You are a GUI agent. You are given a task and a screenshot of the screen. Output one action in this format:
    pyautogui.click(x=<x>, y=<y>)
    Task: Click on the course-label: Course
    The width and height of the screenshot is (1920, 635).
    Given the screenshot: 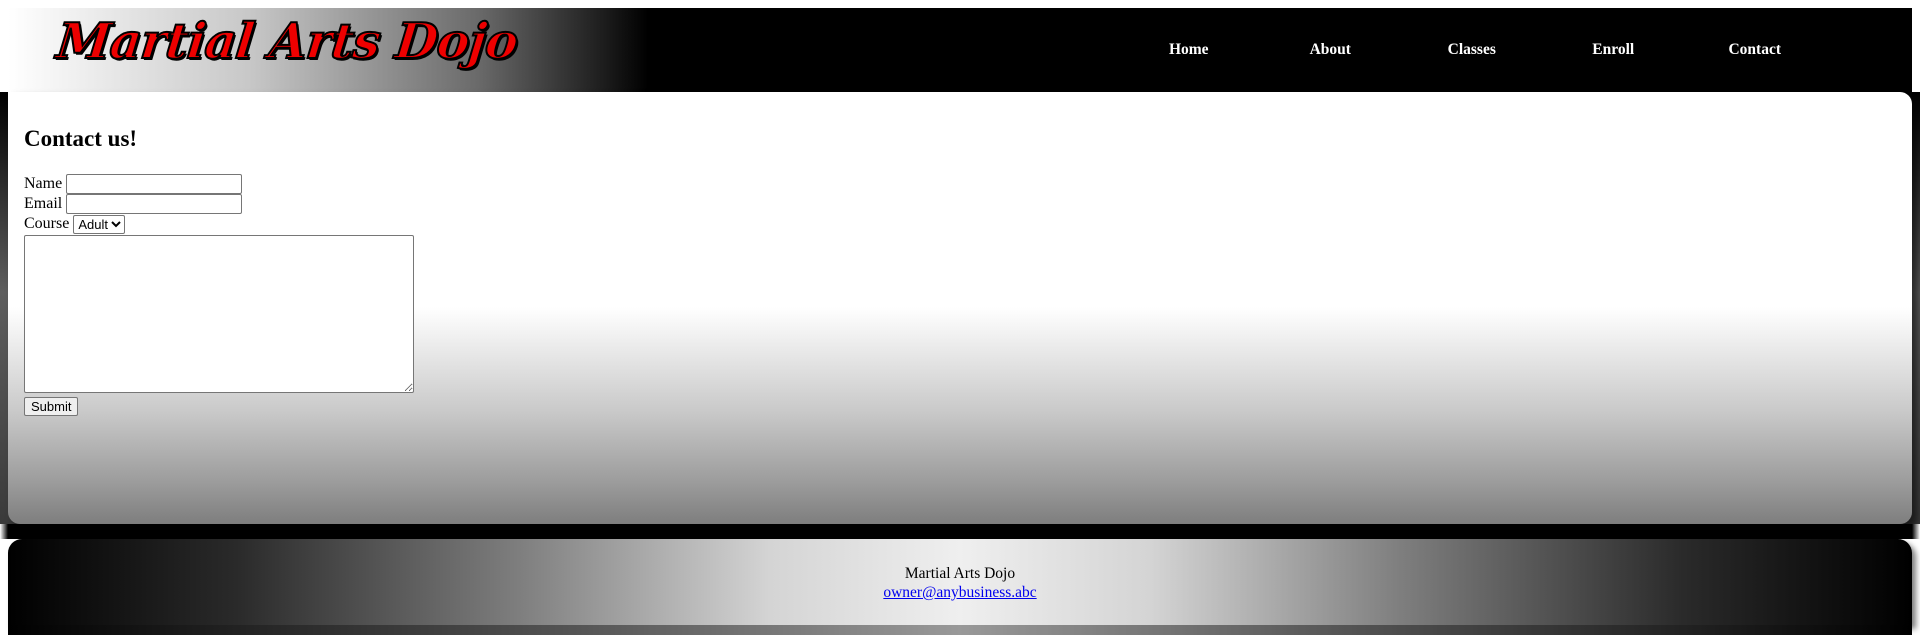 What is the action you would take?
    pyautogui.click(x=47, y=223)
    